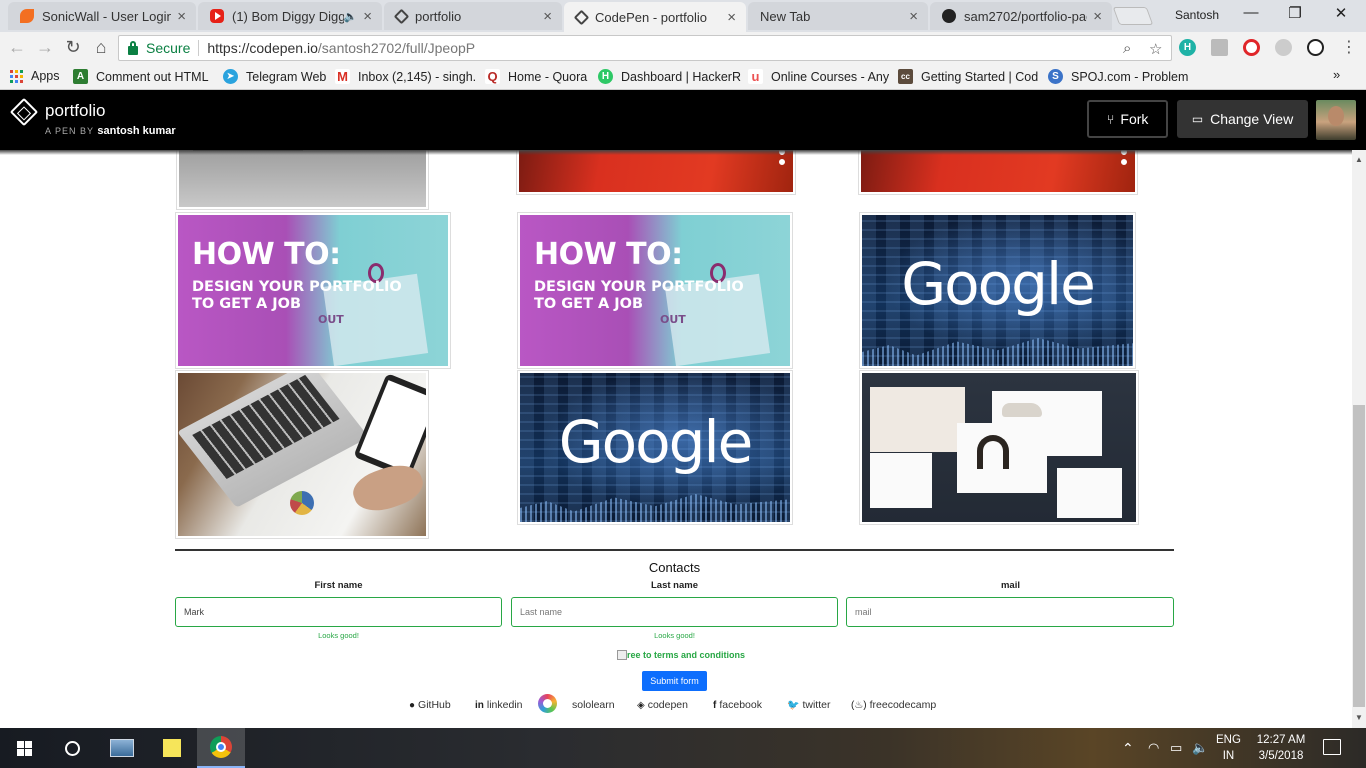 The width and height of the screenshot is (1366, 768). What do you see at coordinates (35, 76) in the screenshot?
I see `bookmark-apps: Apps` at bounding box center [35, 76].